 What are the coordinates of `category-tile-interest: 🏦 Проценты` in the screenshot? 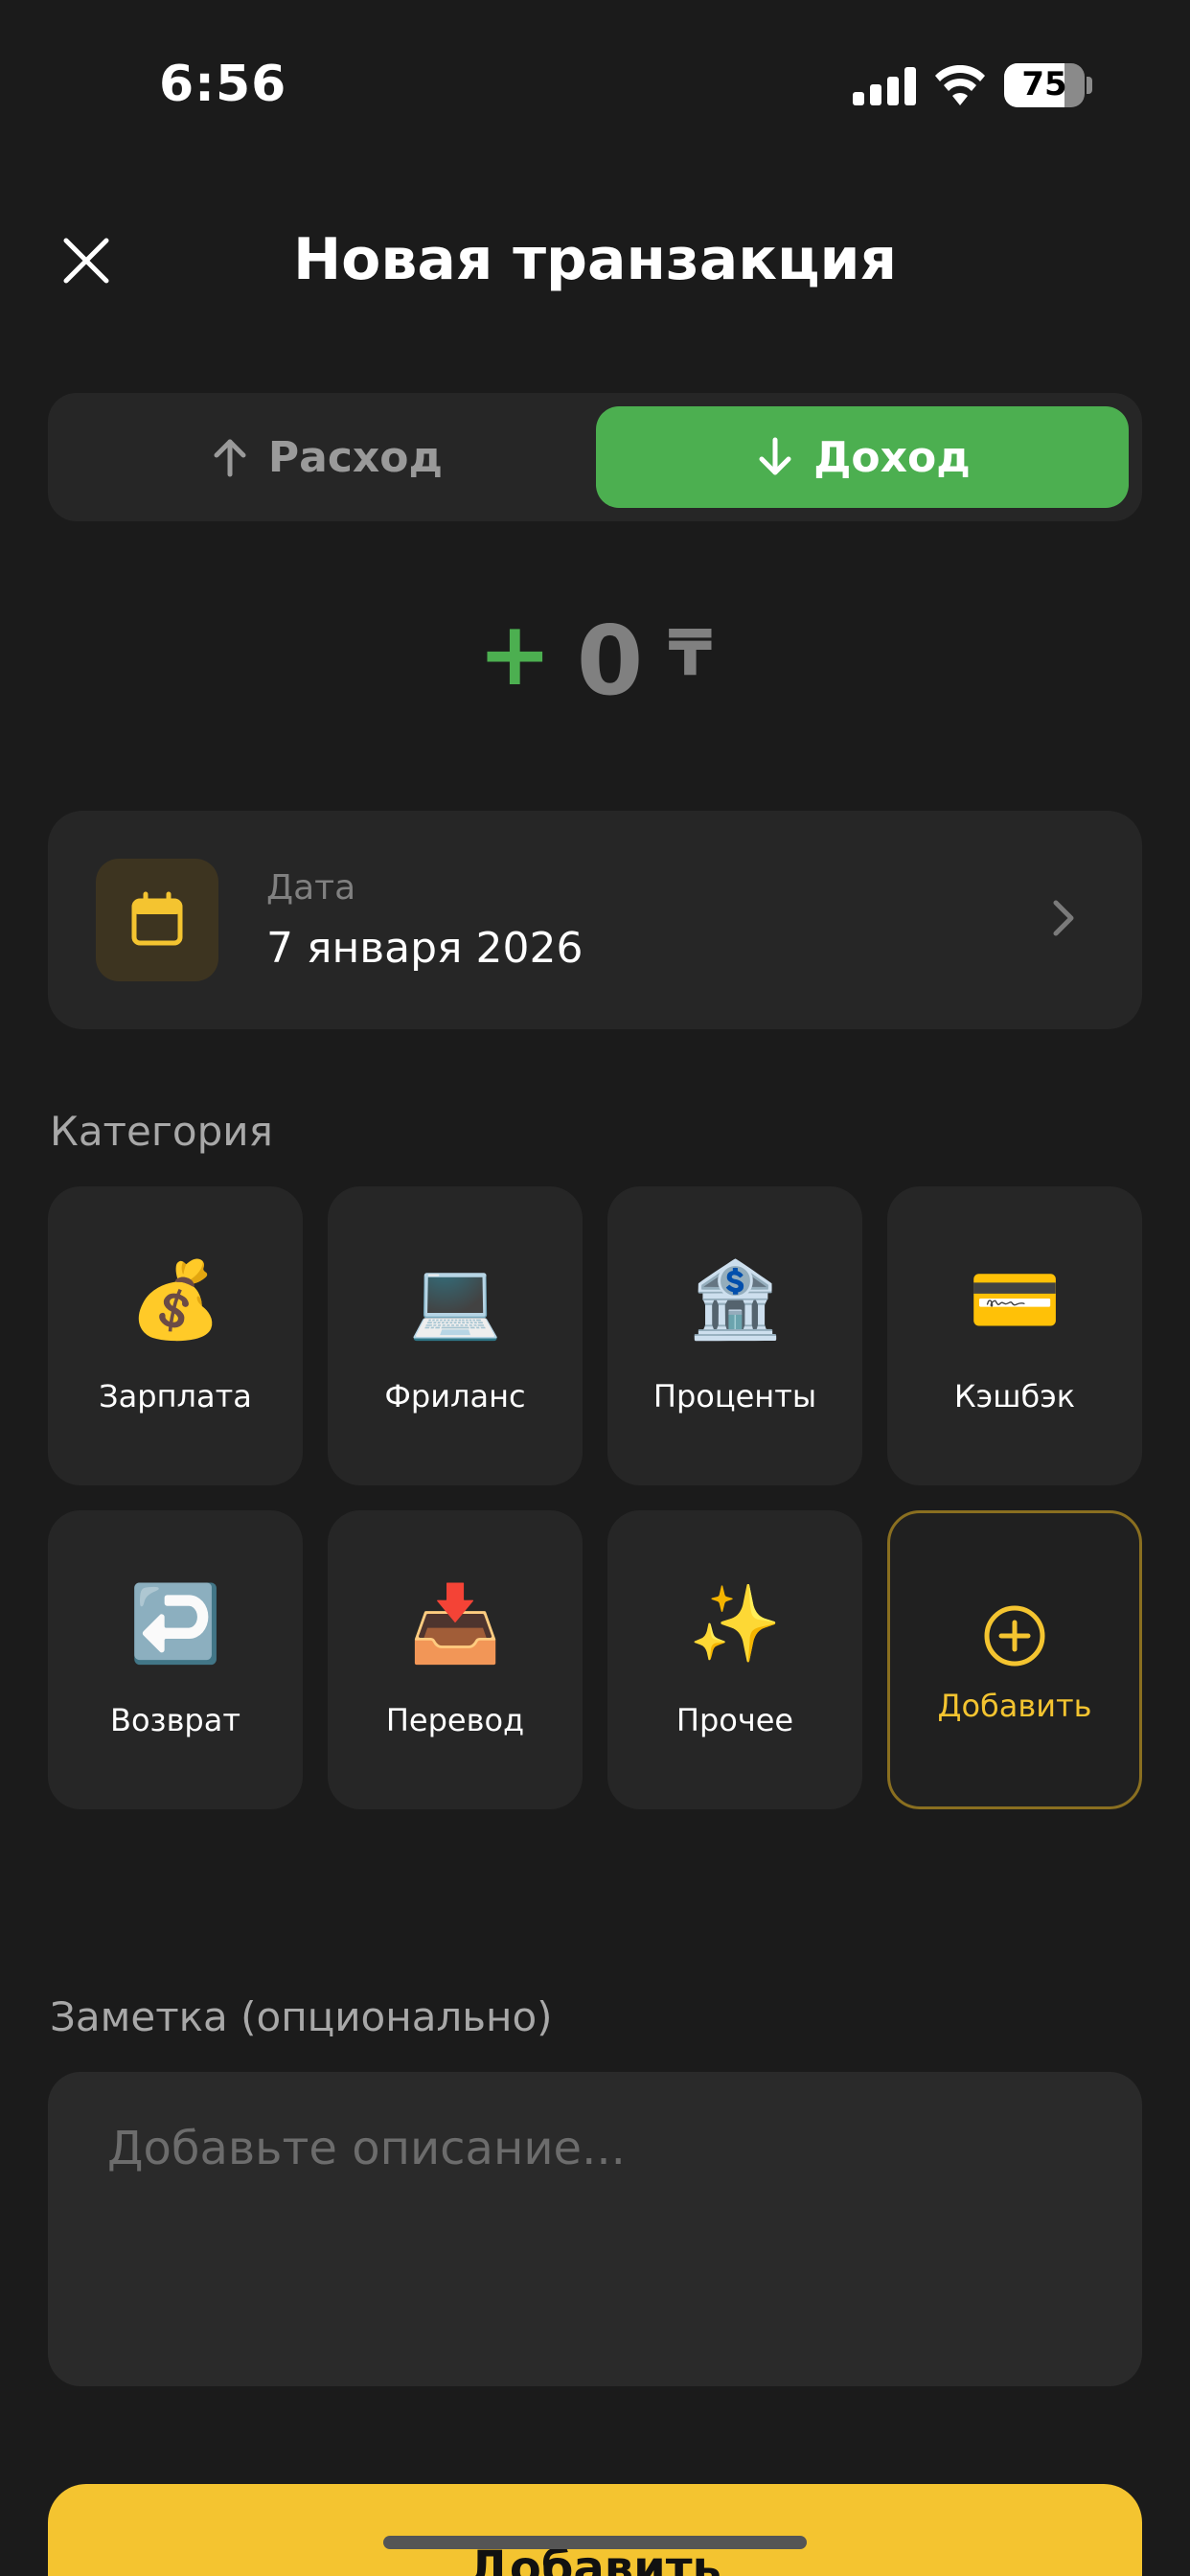 It's located at (734, 1335).